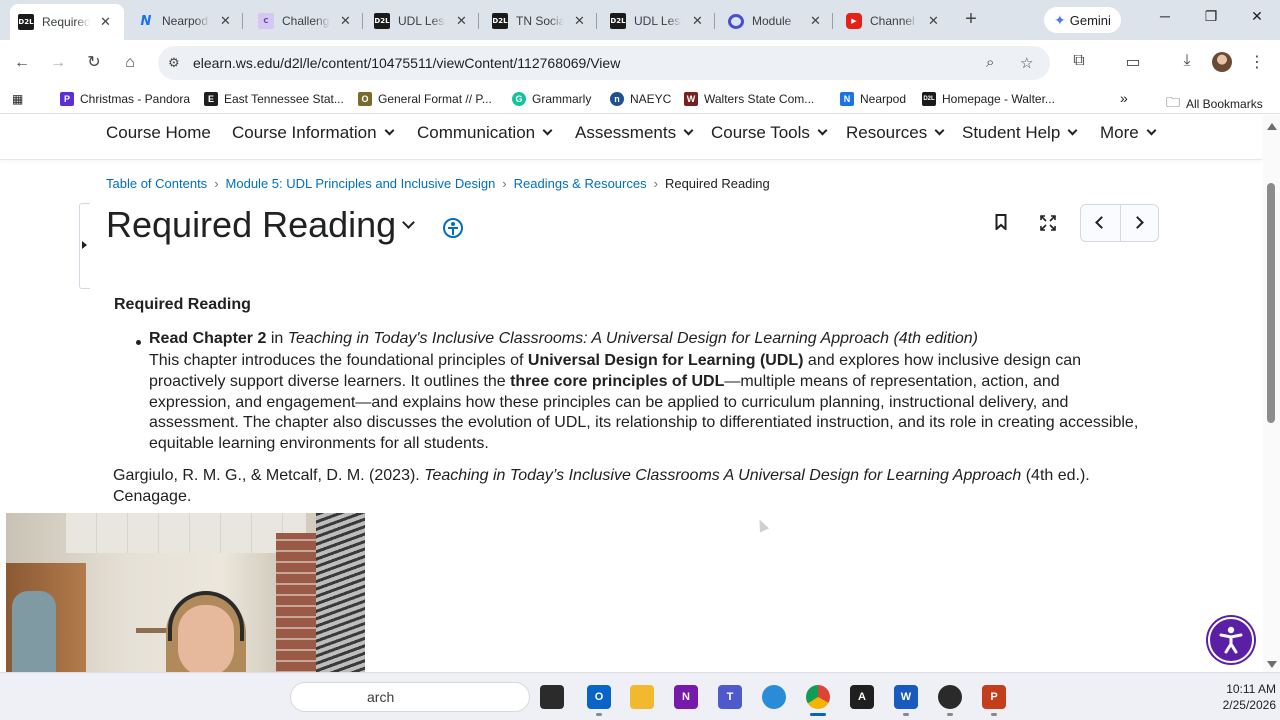 This screenshot has height=720, width=1280. I want to click on menu-kebab-icon: ⋮, so click(1257, 62).